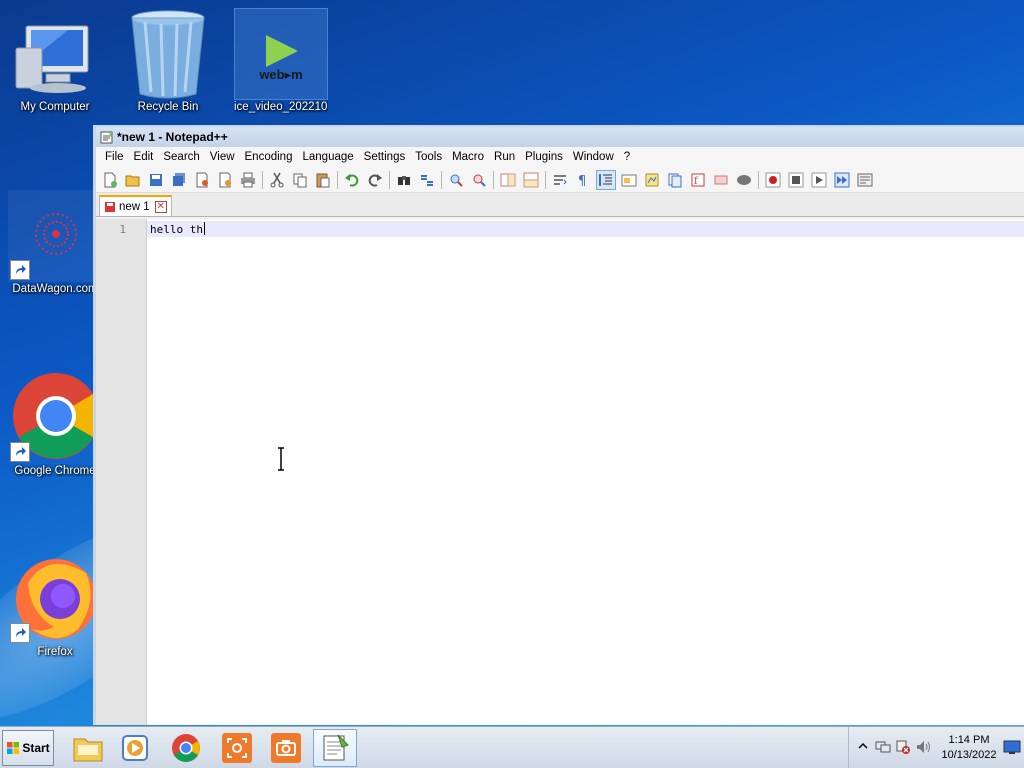  I want to click on desktop-icon-recycle-bin: Recycle Bin, so click(168, 61).